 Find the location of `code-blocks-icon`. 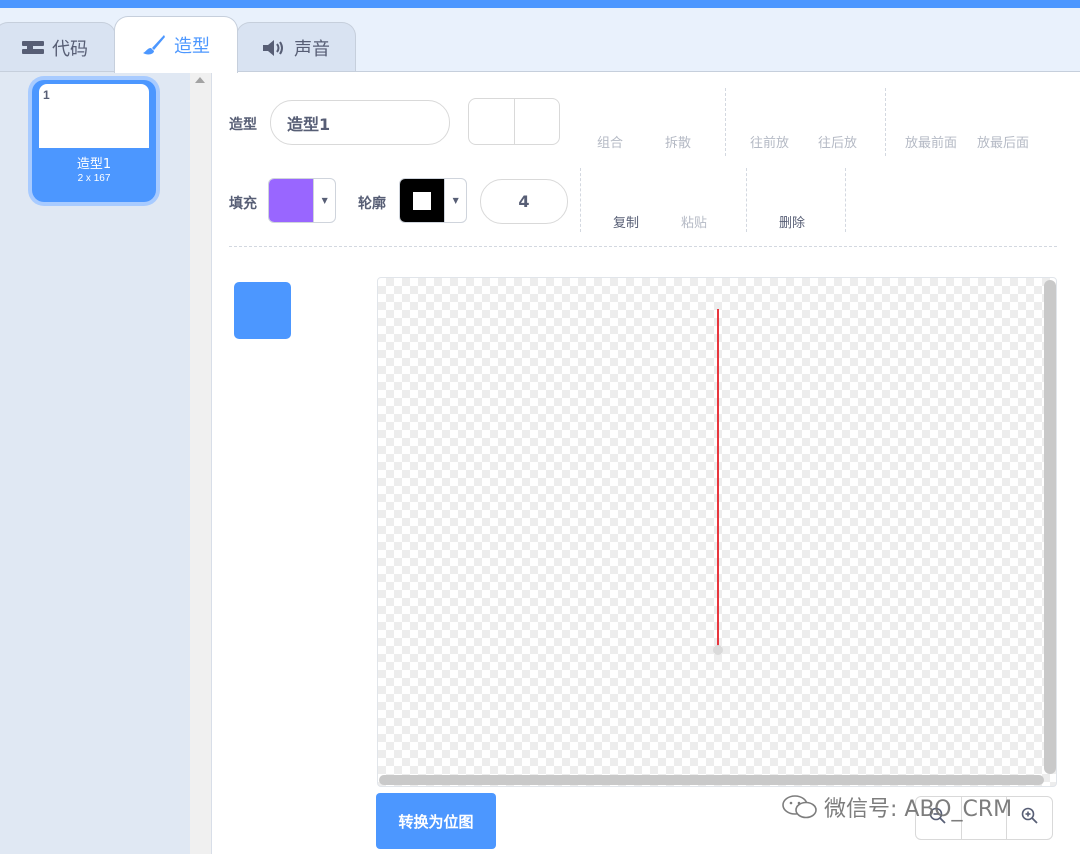

code-blocks-icon is located at coordinates (33, 47).